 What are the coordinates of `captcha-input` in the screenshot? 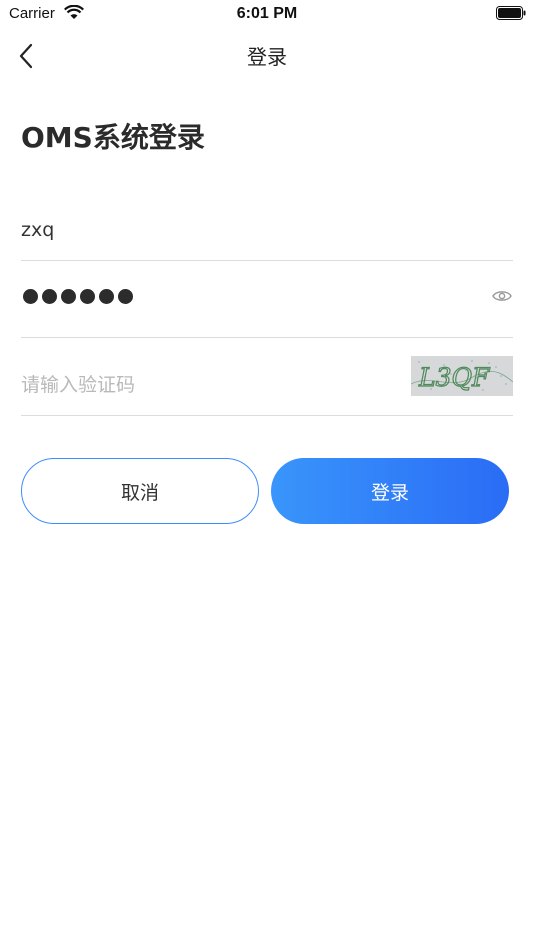 It's located at (211, 385).